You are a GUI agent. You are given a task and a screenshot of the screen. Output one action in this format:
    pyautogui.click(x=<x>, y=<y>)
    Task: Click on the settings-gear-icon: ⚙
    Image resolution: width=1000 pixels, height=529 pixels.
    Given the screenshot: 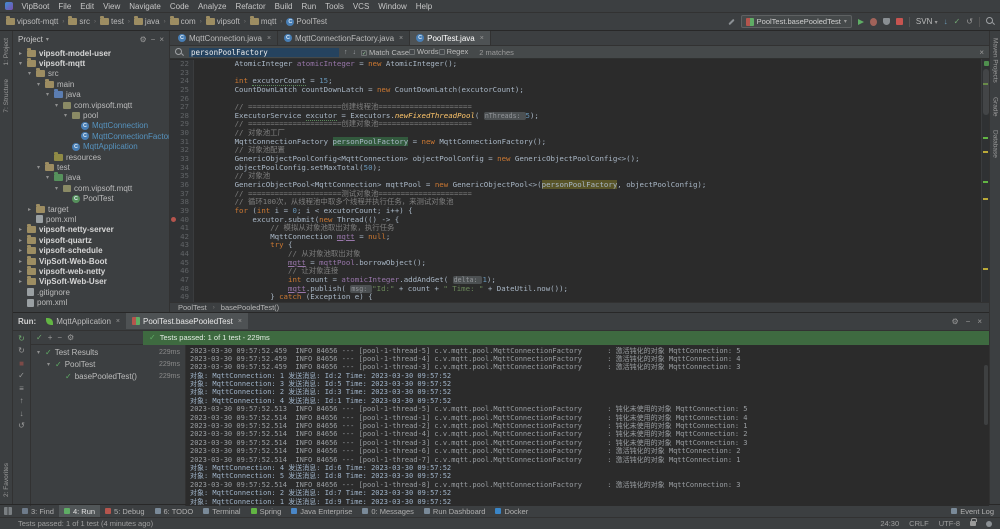 What is the action you would take?
    pyautogui.click(x=142, y=39)
    